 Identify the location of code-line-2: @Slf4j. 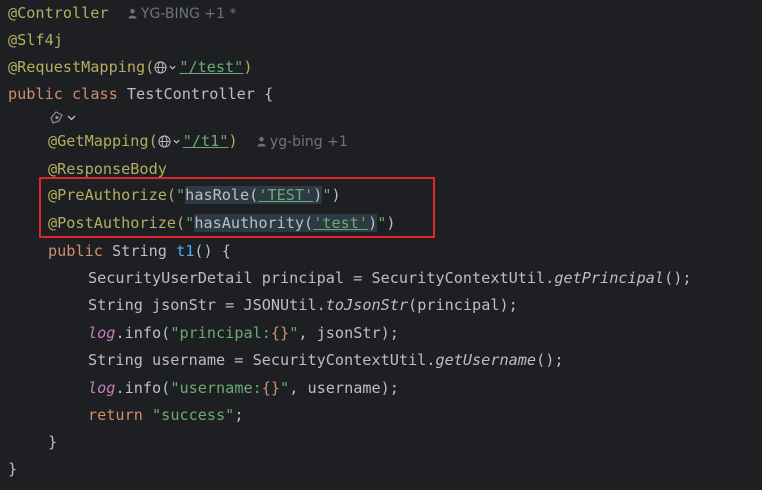
(35, 40).